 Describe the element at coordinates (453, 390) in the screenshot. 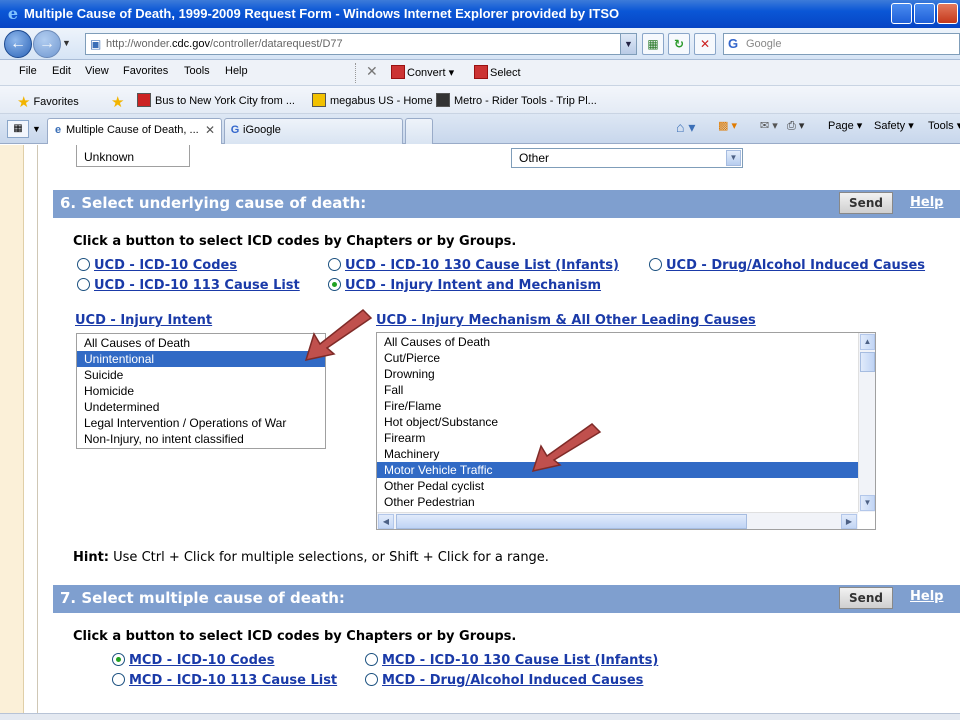

I see `annotation-arrows` at that location.